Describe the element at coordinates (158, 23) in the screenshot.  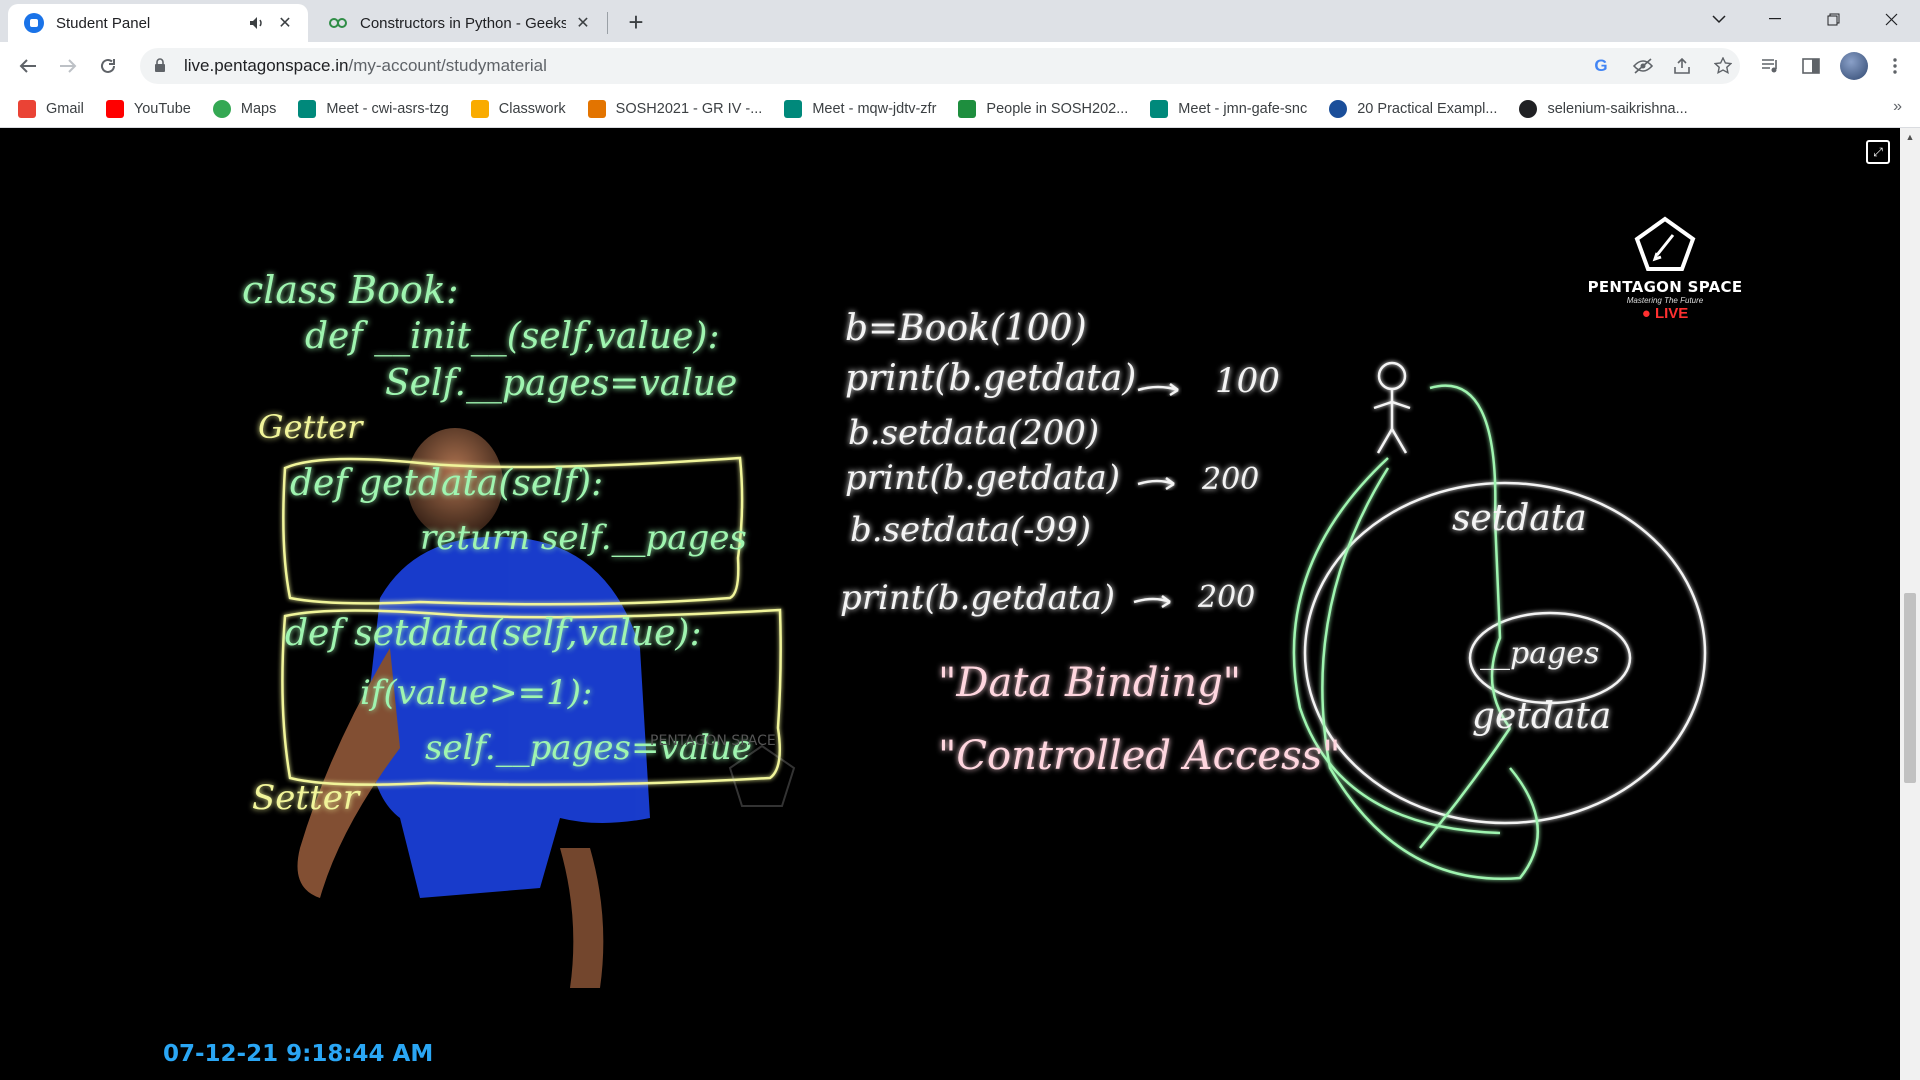
I see `tab-student-panel: Student Panel ✕` at that location.